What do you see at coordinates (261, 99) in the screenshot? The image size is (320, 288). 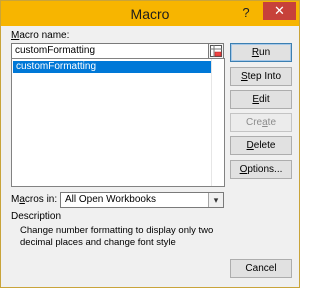 I see `edit-button: Edit` at bounding box center [261, 99].